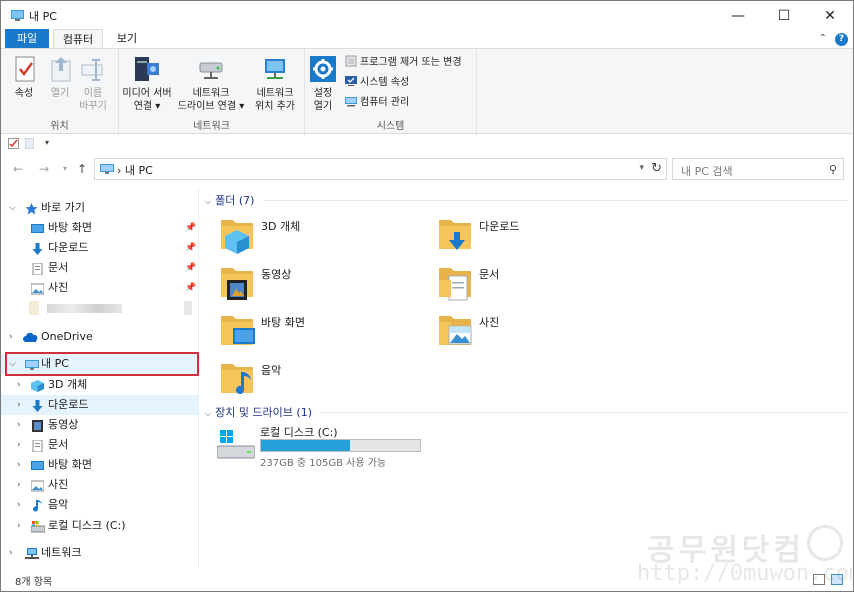  What do you see at coordinates (44, 169) in the screenshot?
I see `forward-arrow-icon: →` at bounding box center [44, 169].